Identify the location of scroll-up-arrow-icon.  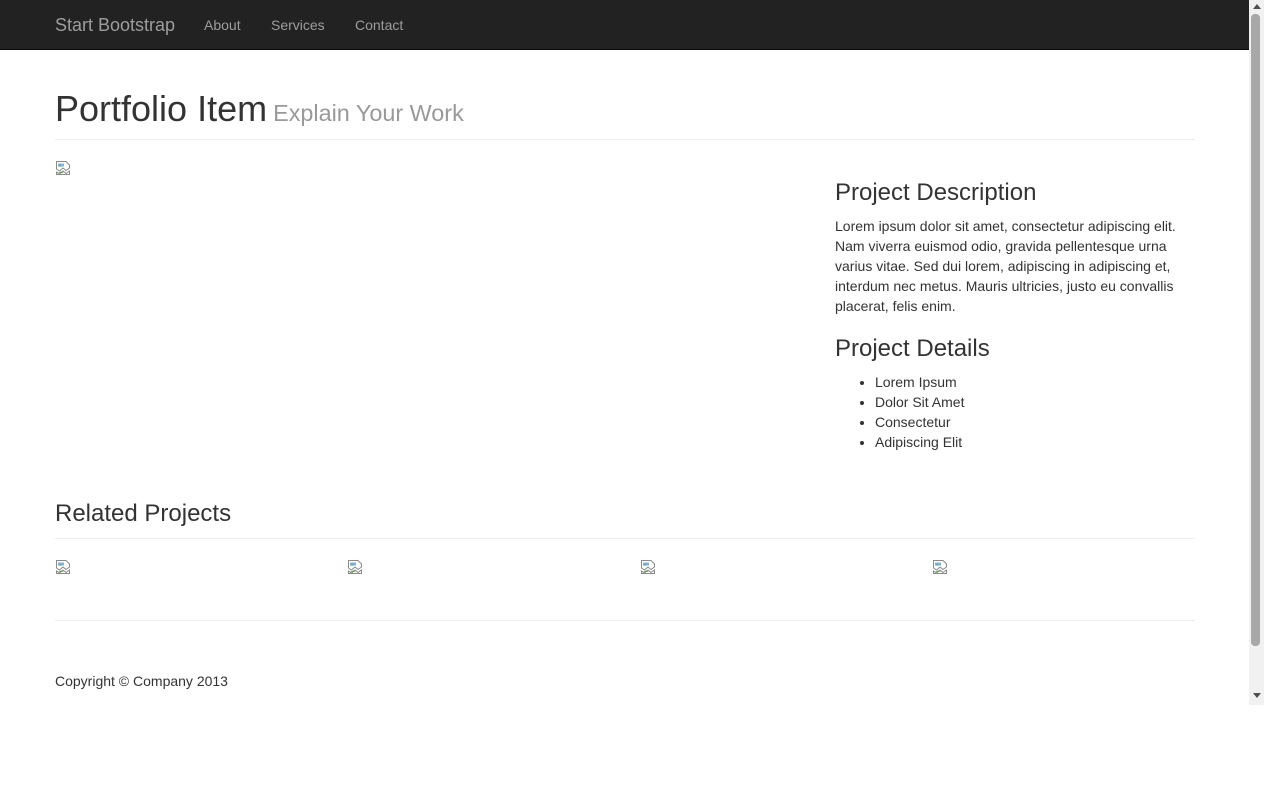
(1257, 6).